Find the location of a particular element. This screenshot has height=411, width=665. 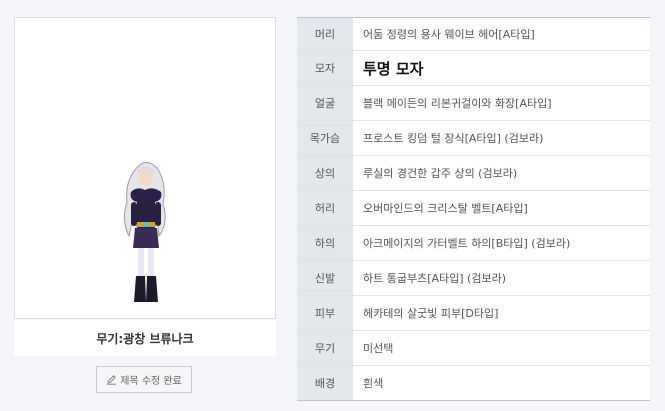

slot-label: 하의 is located at coordinates (325, 243).